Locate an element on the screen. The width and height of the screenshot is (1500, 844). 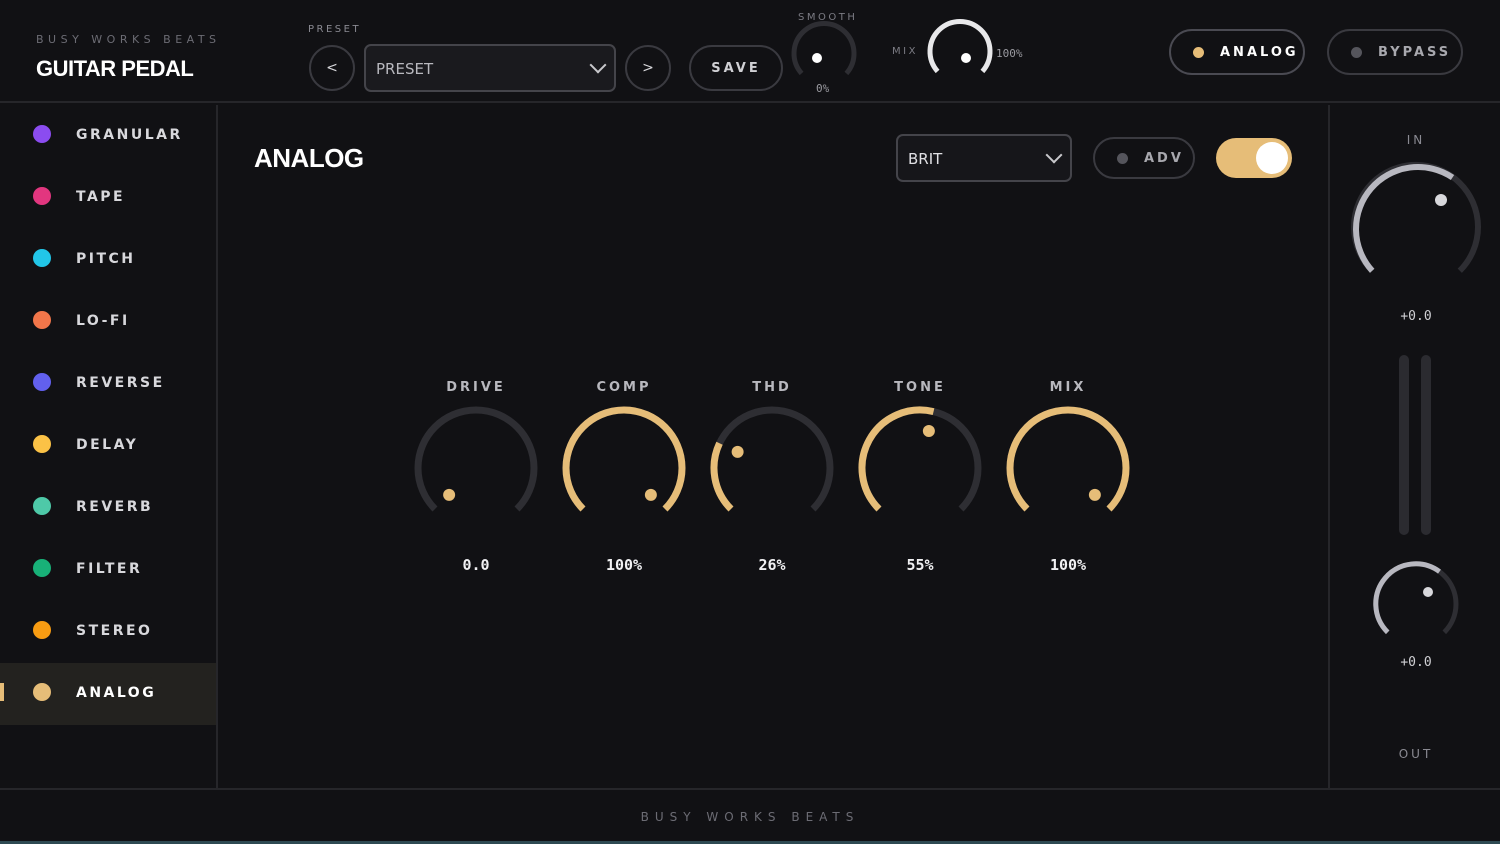
sidebar-item-label: FILTER is located at coordinates (109, 569).